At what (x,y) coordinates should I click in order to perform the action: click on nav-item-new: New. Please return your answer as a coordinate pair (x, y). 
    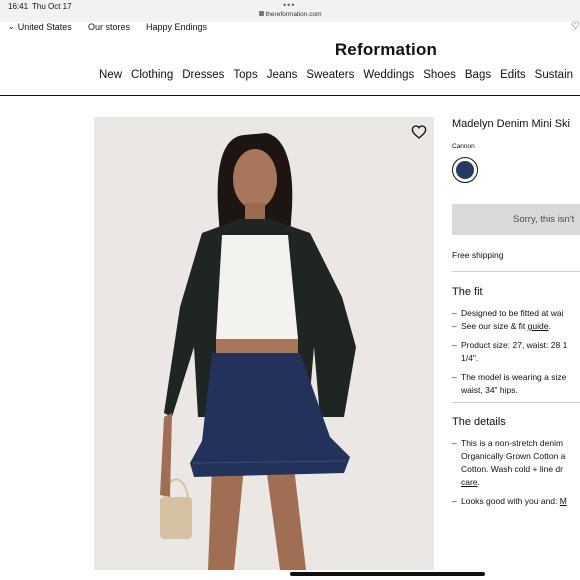
    Looking at the image, I should click on (110, 75).